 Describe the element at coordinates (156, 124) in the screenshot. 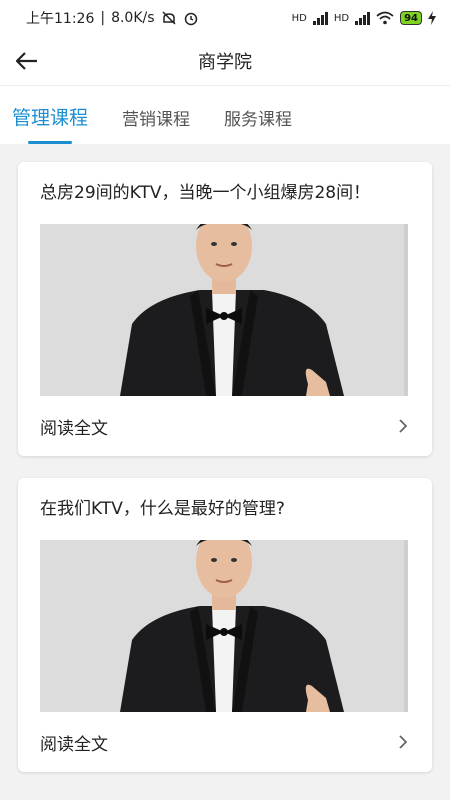

I see `tab-marketing: 营销课程` at that location.